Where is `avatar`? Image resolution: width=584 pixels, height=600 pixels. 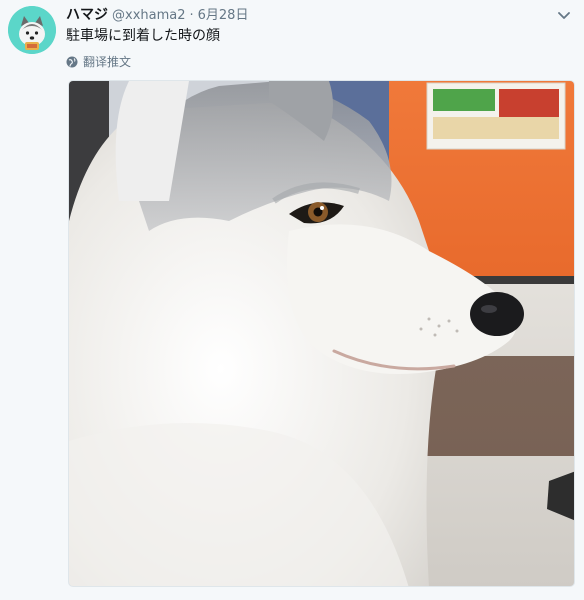
avatar is located at coordinates (32, 30).